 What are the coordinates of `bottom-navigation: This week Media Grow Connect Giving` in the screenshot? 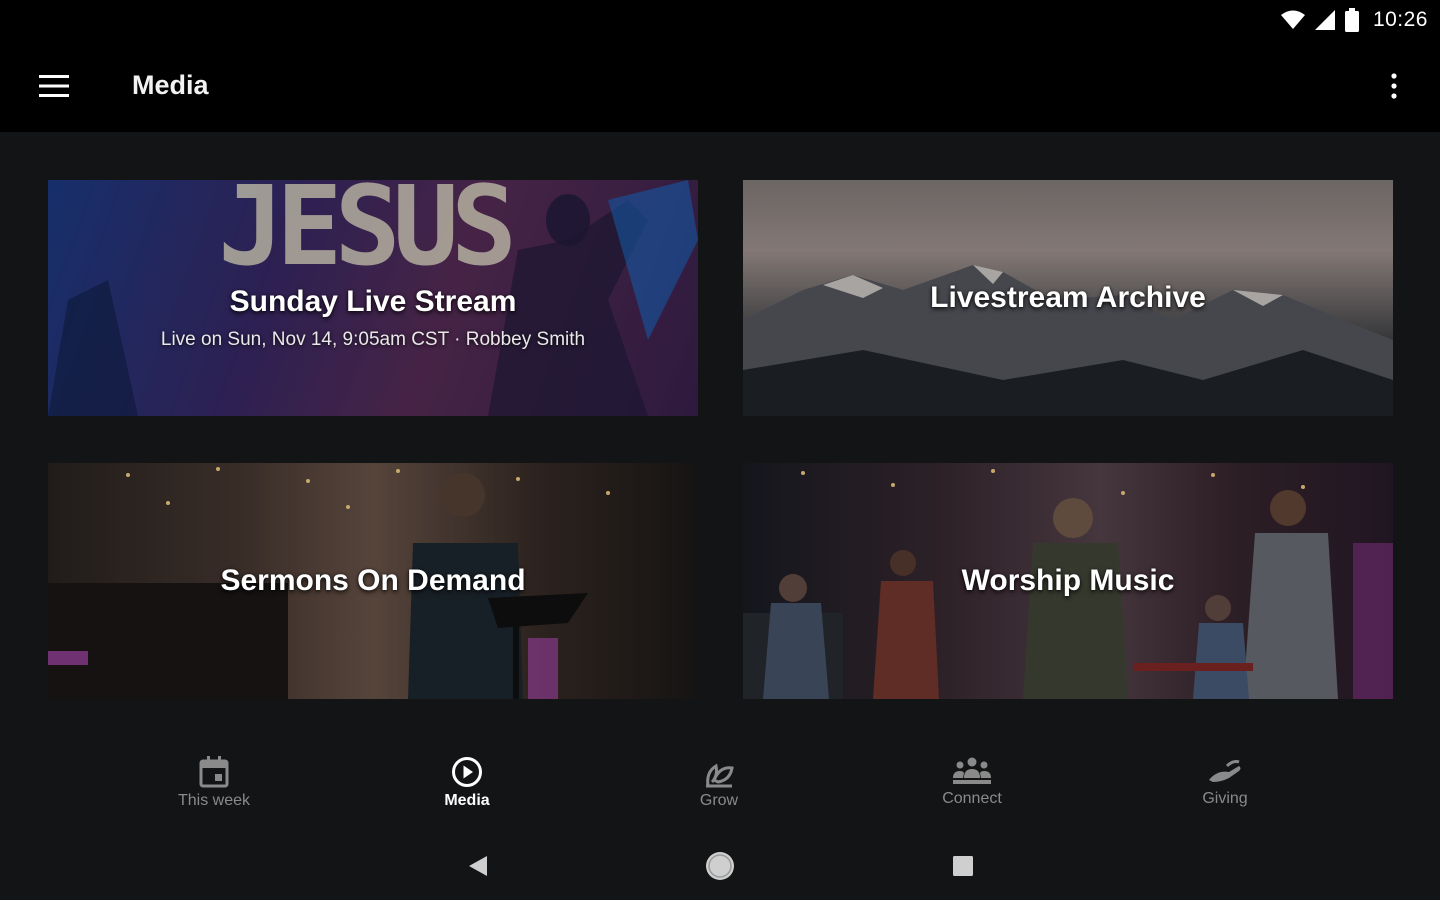 It's located at (720, 782).